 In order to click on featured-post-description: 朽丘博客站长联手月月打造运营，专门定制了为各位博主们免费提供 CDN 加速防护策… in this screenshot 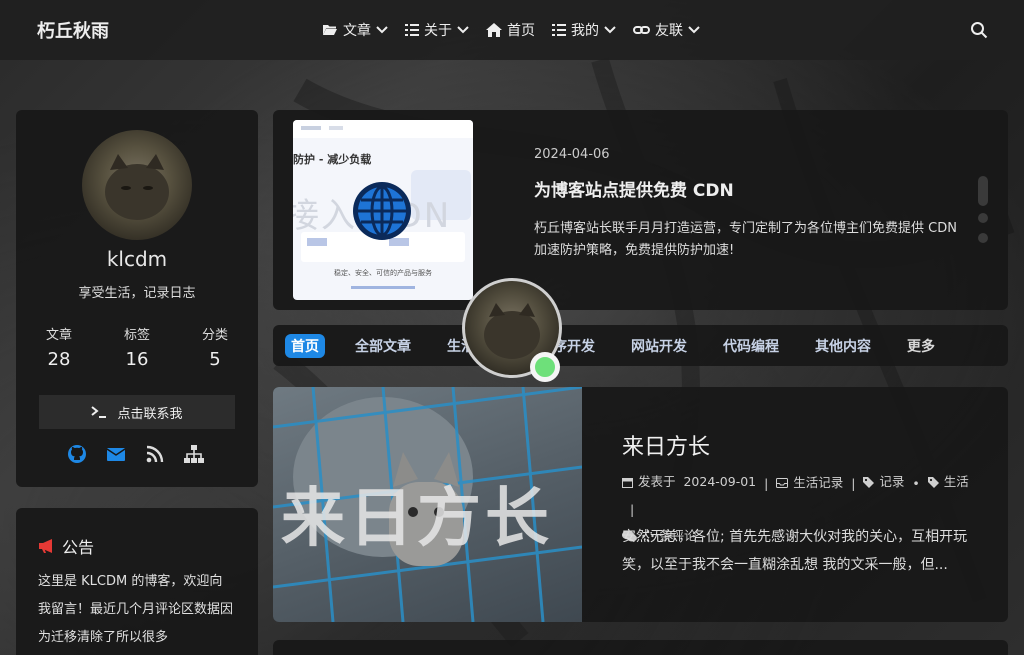, I will do `click(745, 239)`.